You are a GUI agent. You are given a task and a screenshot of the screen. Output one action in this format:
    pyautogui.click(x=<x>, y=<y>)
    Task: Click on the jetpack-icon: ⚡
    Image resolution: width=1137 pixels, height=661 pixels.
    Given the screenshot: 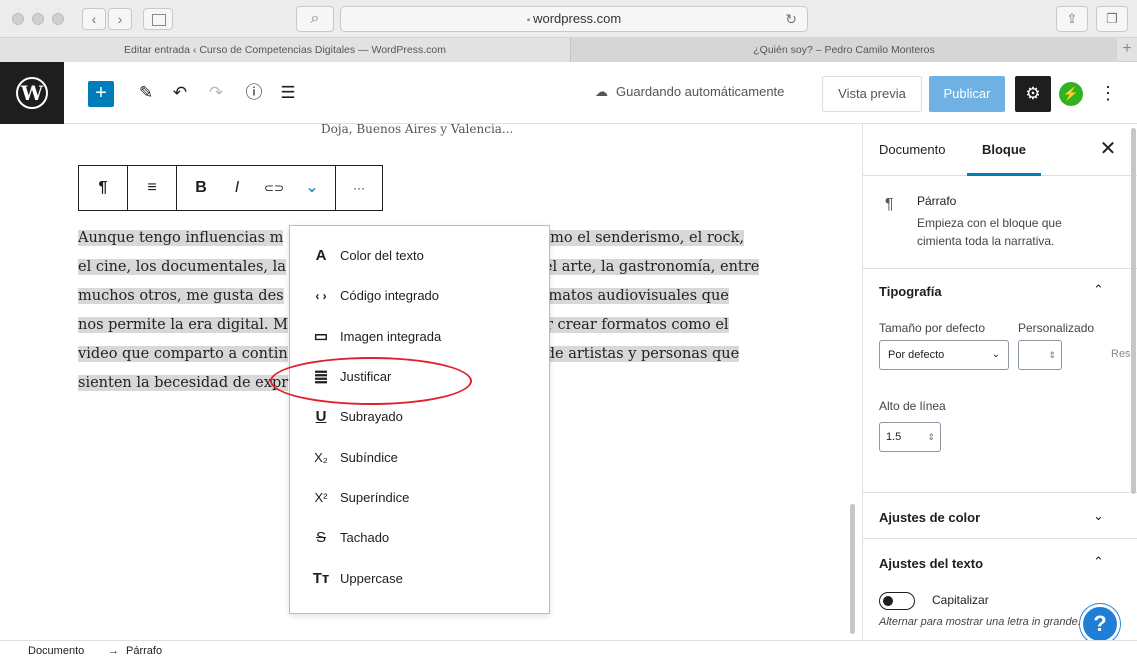 What is the action you would take?
    pyautogui.click(x=1071, y=94)
    